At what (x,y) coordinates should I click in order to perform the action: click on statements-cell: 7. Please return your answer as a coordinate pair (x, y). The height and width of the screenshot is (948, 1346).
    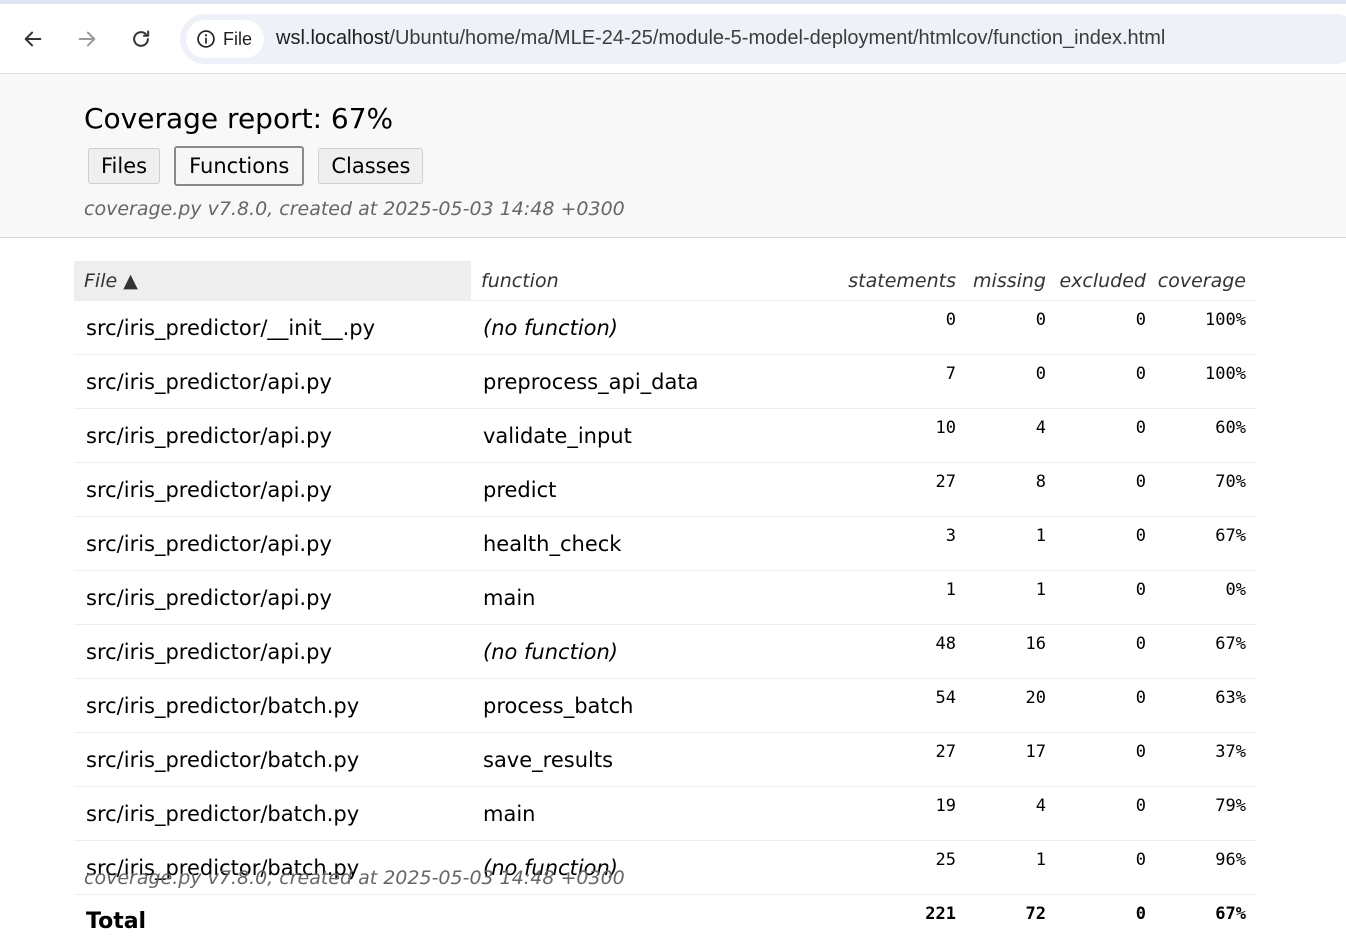
    Looking at the image, I should click on (907, 382).